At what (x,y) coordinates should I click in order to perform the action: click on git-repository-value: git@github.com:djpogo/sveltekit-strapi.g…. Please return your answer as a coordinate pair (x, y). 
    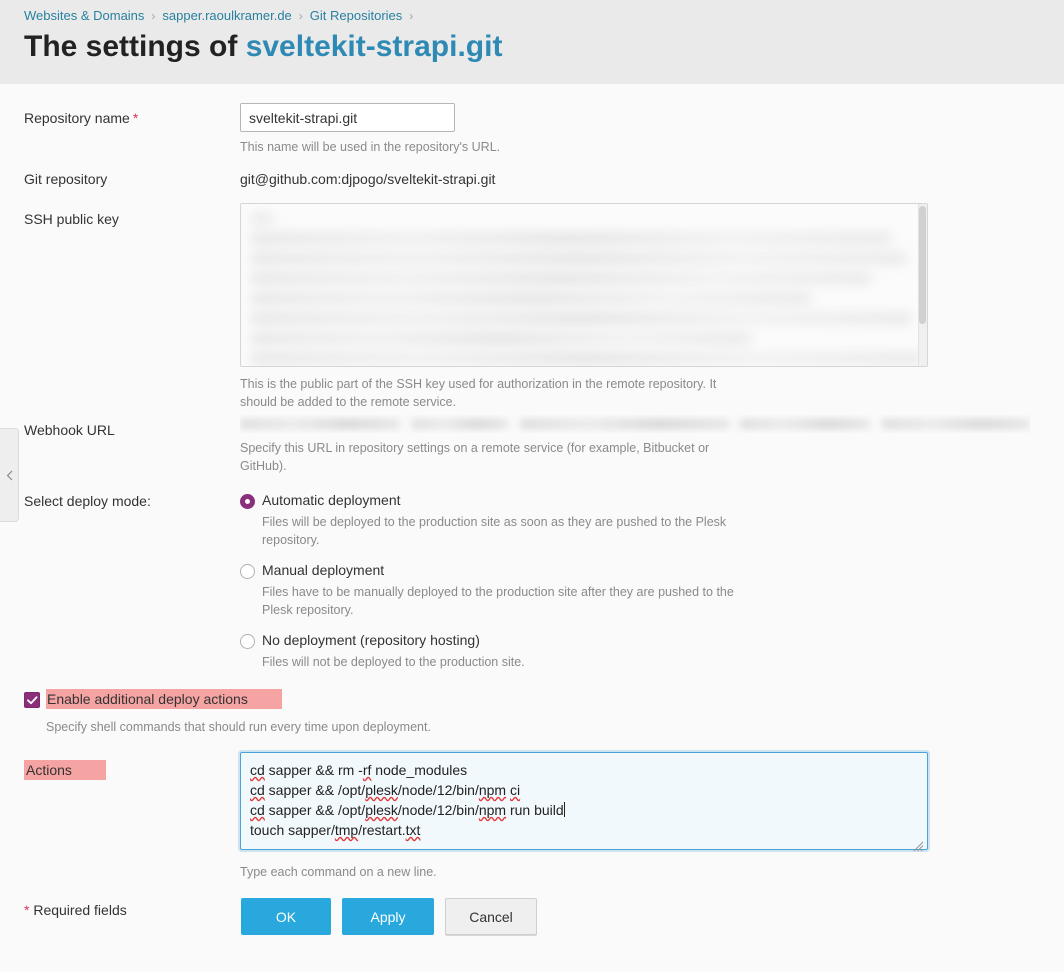
    Looking at the image, I should click on (368, 179).